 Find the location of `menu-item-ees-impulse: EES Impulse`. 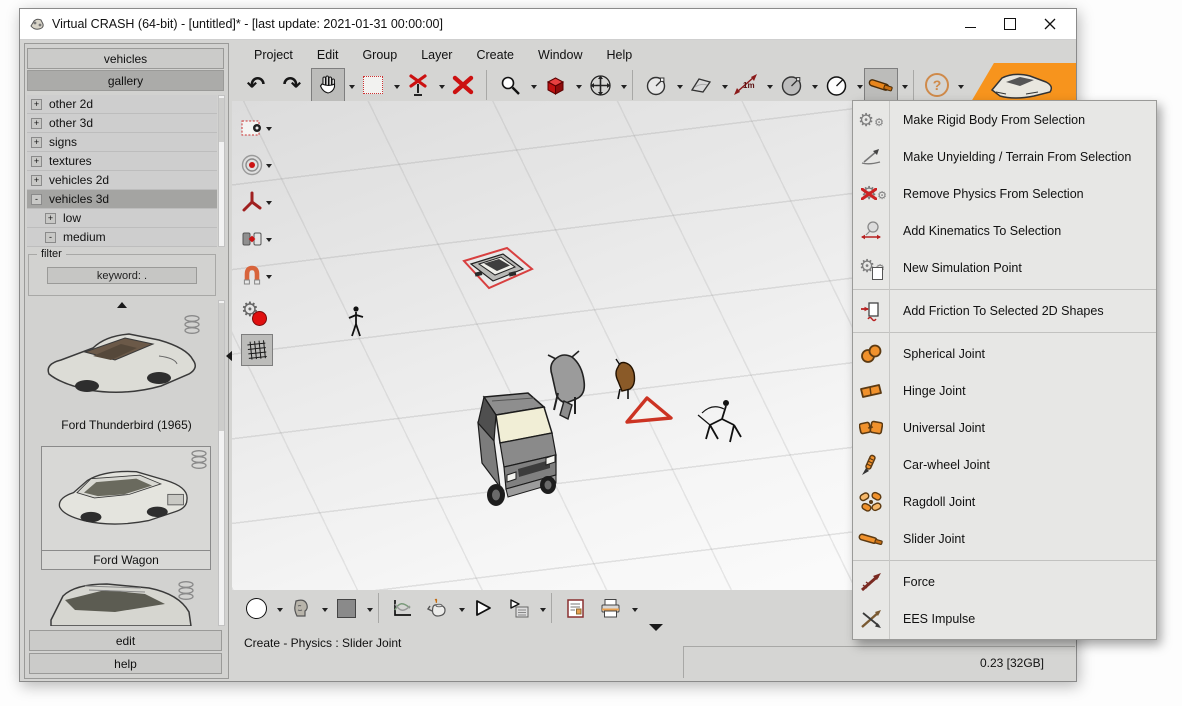

menu-item-ees-impulse: EES Impulse is located at coordinates (1004, 618).